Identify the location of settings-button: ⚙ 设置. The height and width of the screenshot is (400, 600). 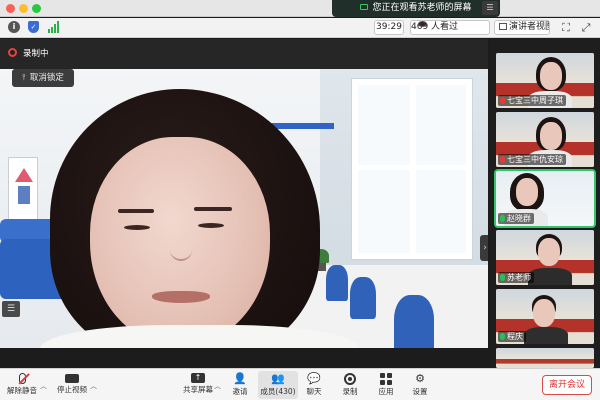
(420, 385).